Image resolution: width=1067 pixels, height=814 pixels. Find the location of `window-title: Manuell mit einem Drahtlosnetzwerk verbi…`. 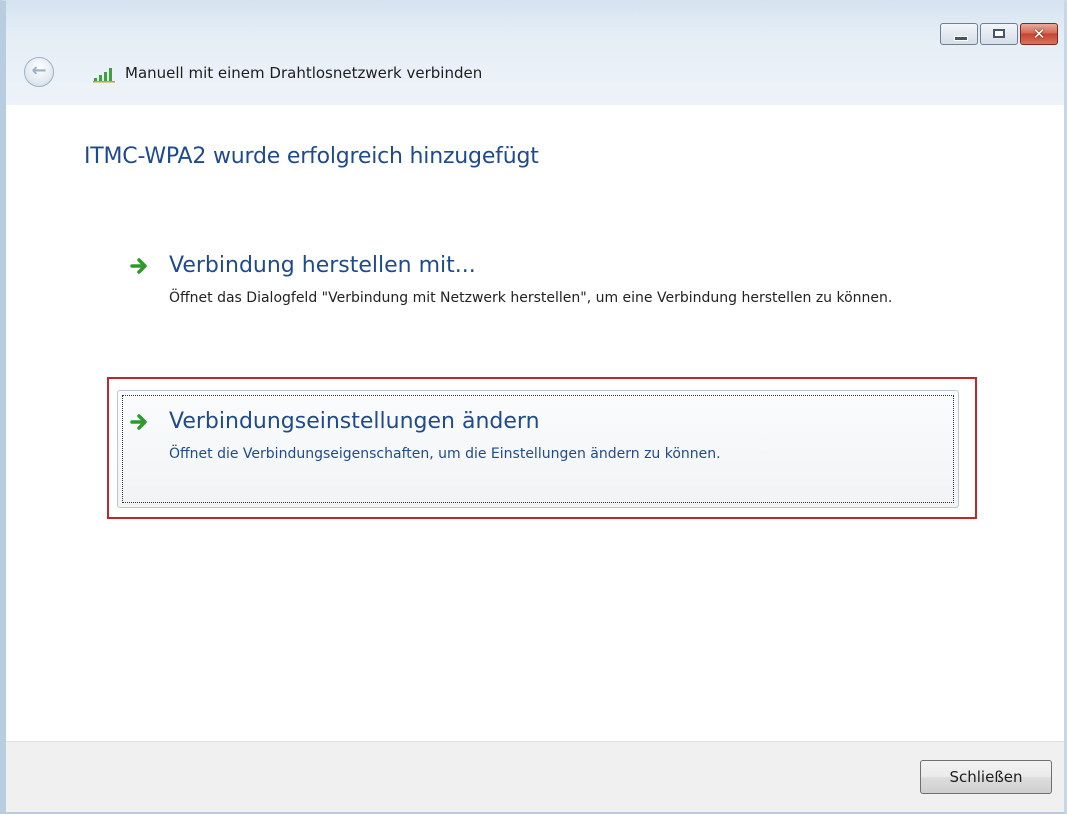

window-title: Manuell mit einem Drahtlosnetzwerk verbi… is located at coordinates (304, 73).